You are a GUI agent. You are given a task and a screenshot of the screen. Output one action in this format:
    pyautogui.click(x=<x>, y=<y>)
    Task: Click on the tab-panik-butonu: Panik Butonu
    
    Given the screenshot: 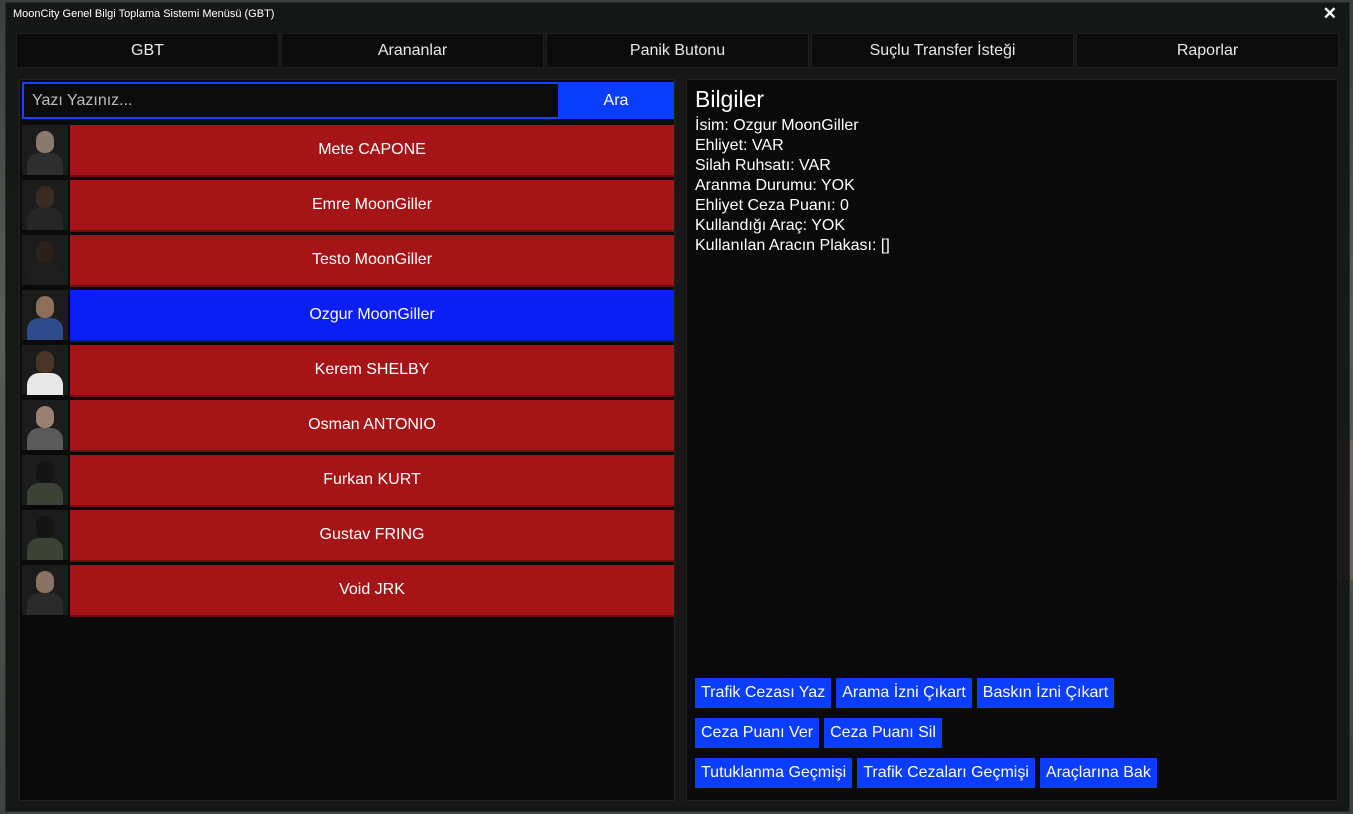 What is the action you would take?
    pyautogui.click(x=677, y=50)
    